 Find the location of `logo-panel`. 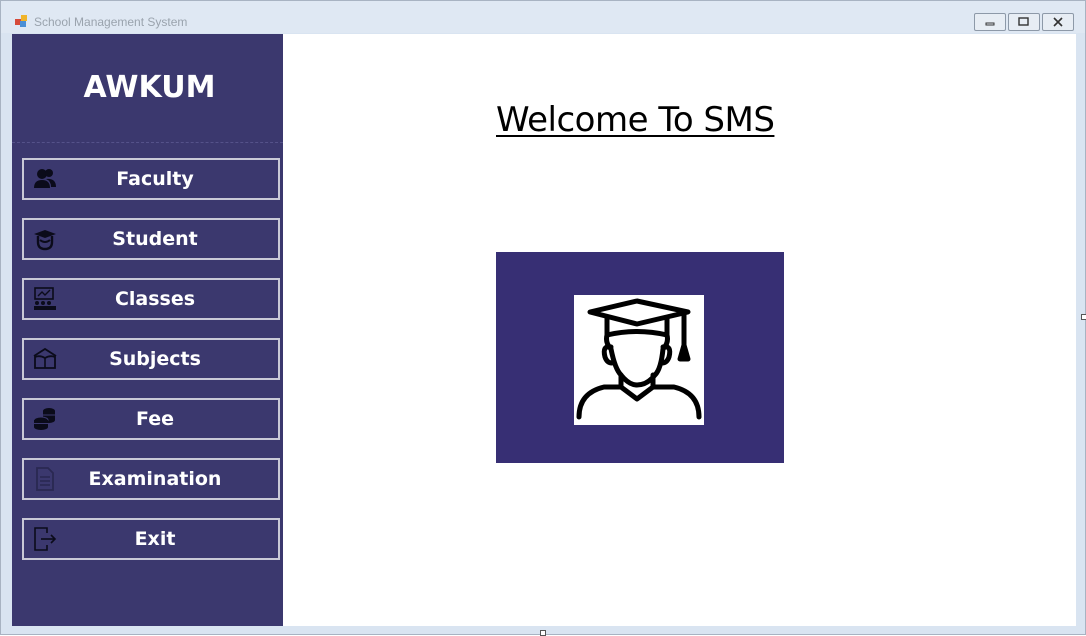

logo-panel is located at coordinates (640, 357).